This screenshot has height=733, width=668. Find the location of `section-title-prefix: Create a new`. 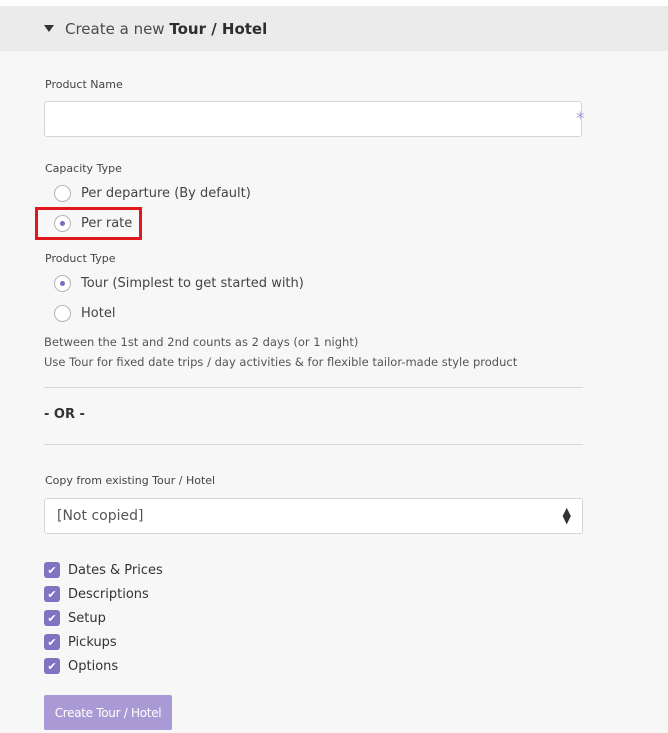

section-title-prefix: Create a new is located at coordinates (115, 28).